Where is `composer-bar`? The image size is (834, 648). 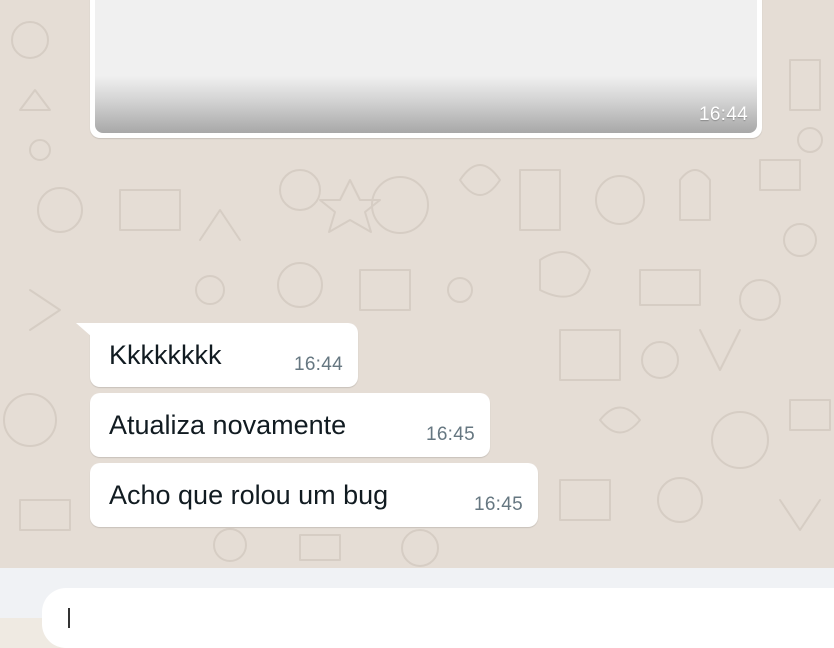 composer-bar is located at coordinates (417, 608).